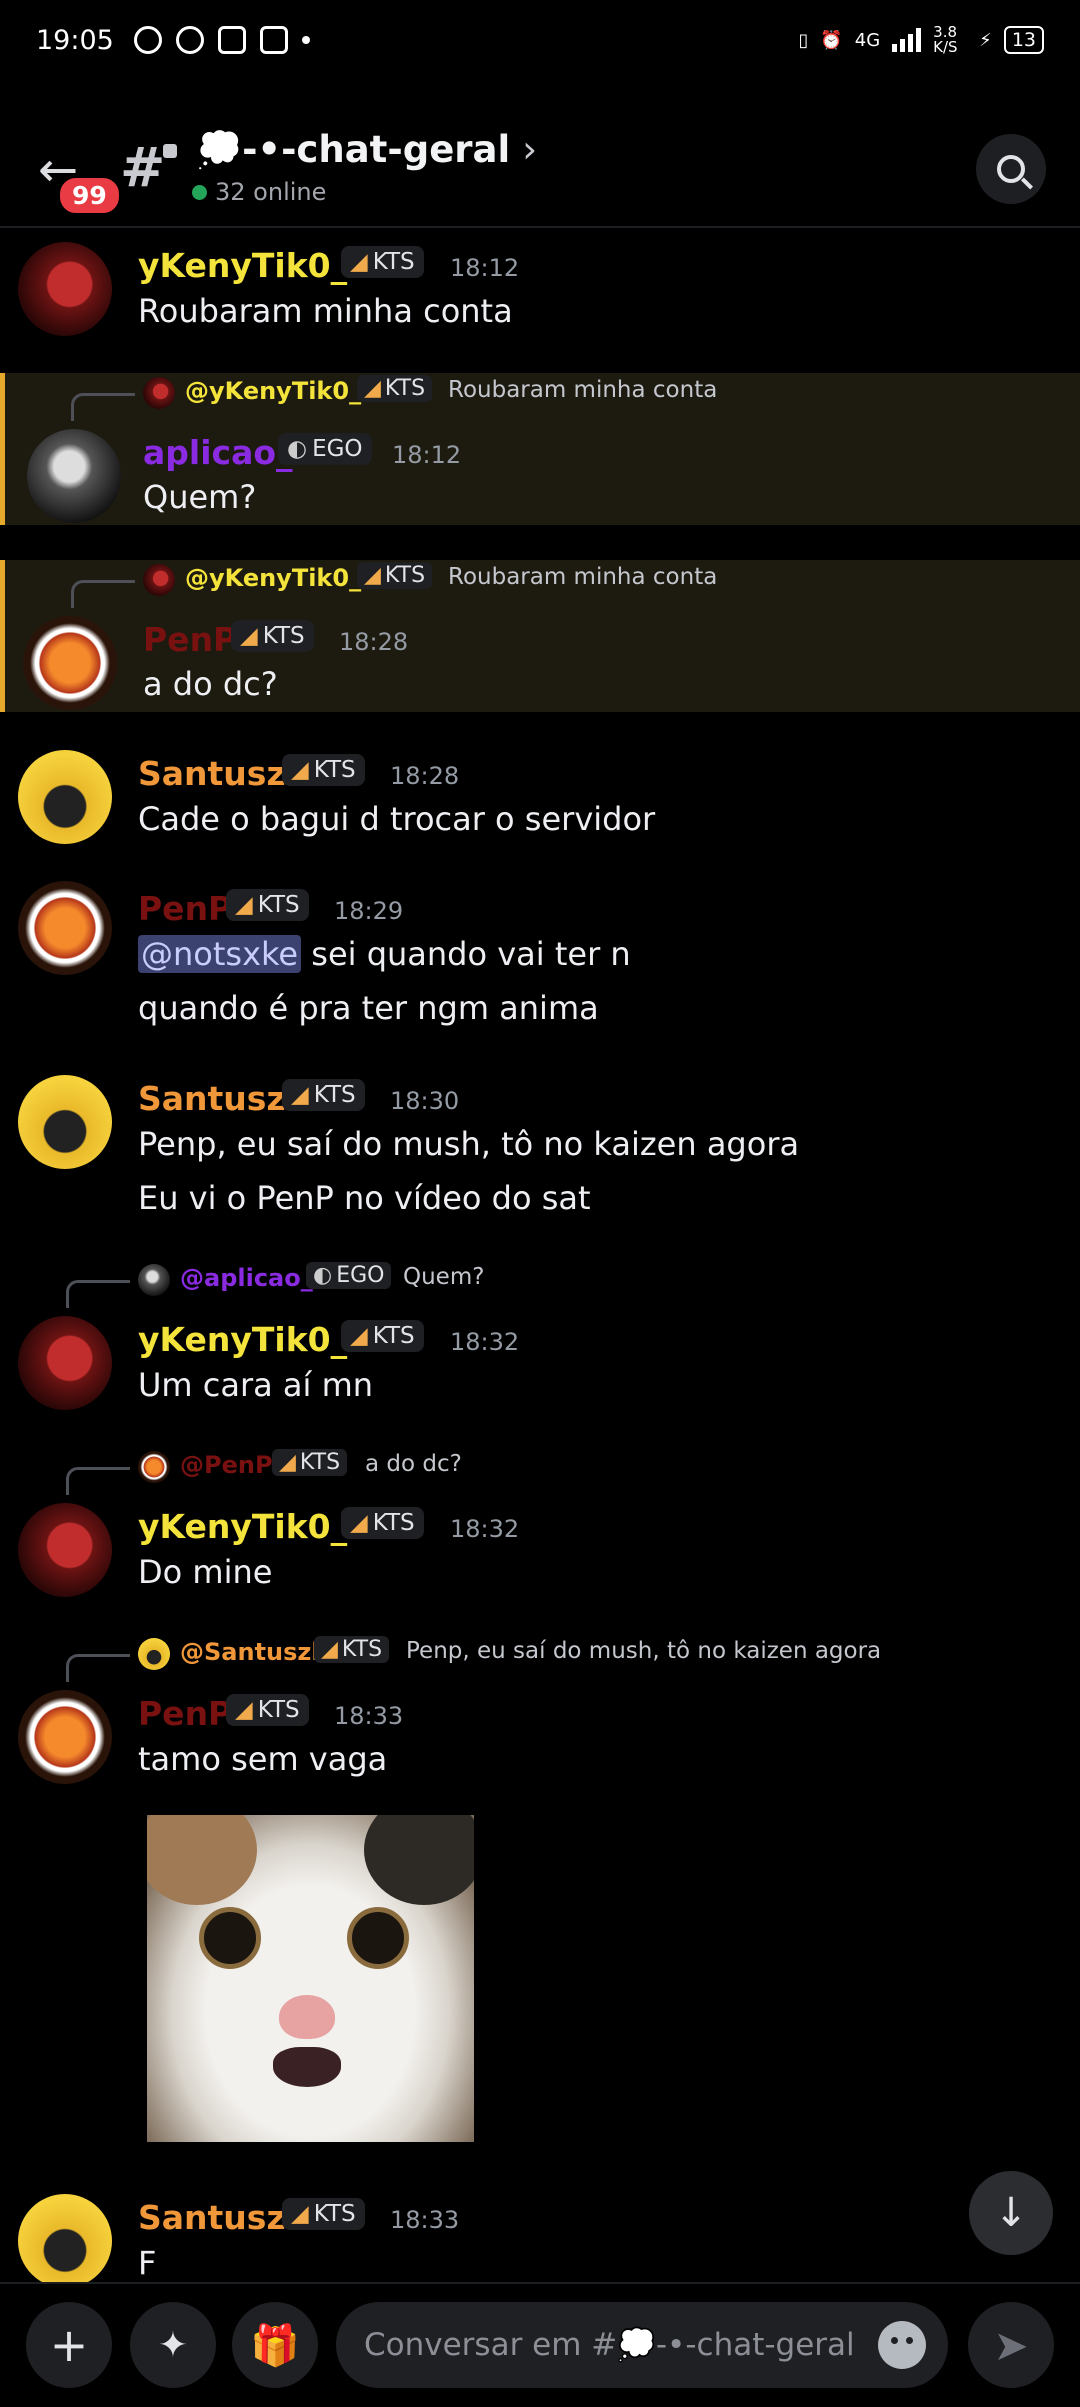 The width and height of the screenshot is (1080, 2407). Describe the element at coordinates (384, 954) in the screenshot. I see `message-text: @notsxke sei quando vai ter n` at that location.